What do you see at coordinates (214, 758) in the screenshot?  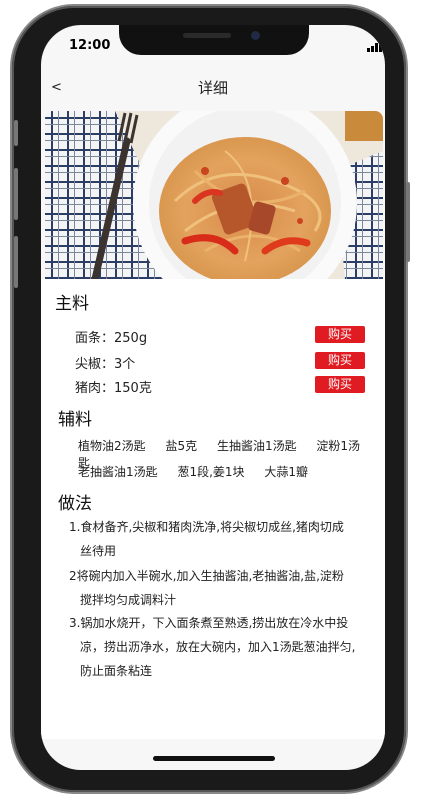 I see `home-indicator` at bounding box center [214, 758].